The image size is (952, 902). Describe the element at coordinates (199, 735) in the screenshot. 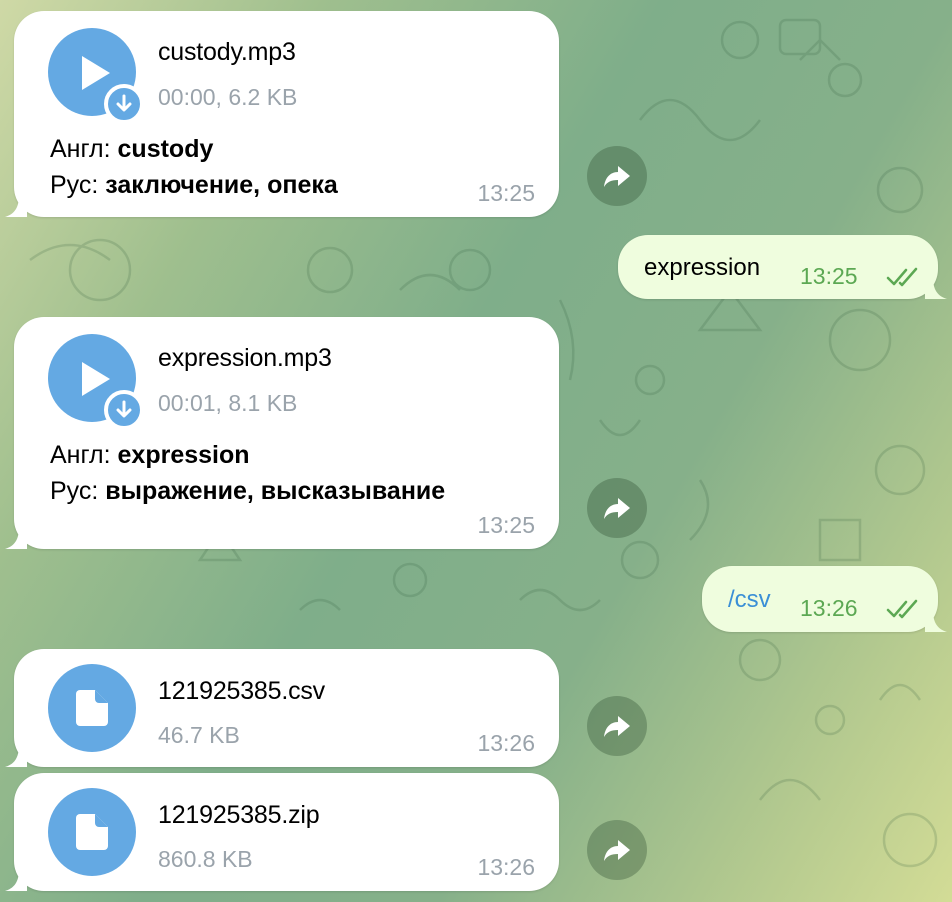

I see `file-meta: 46.7 KB` at that location.